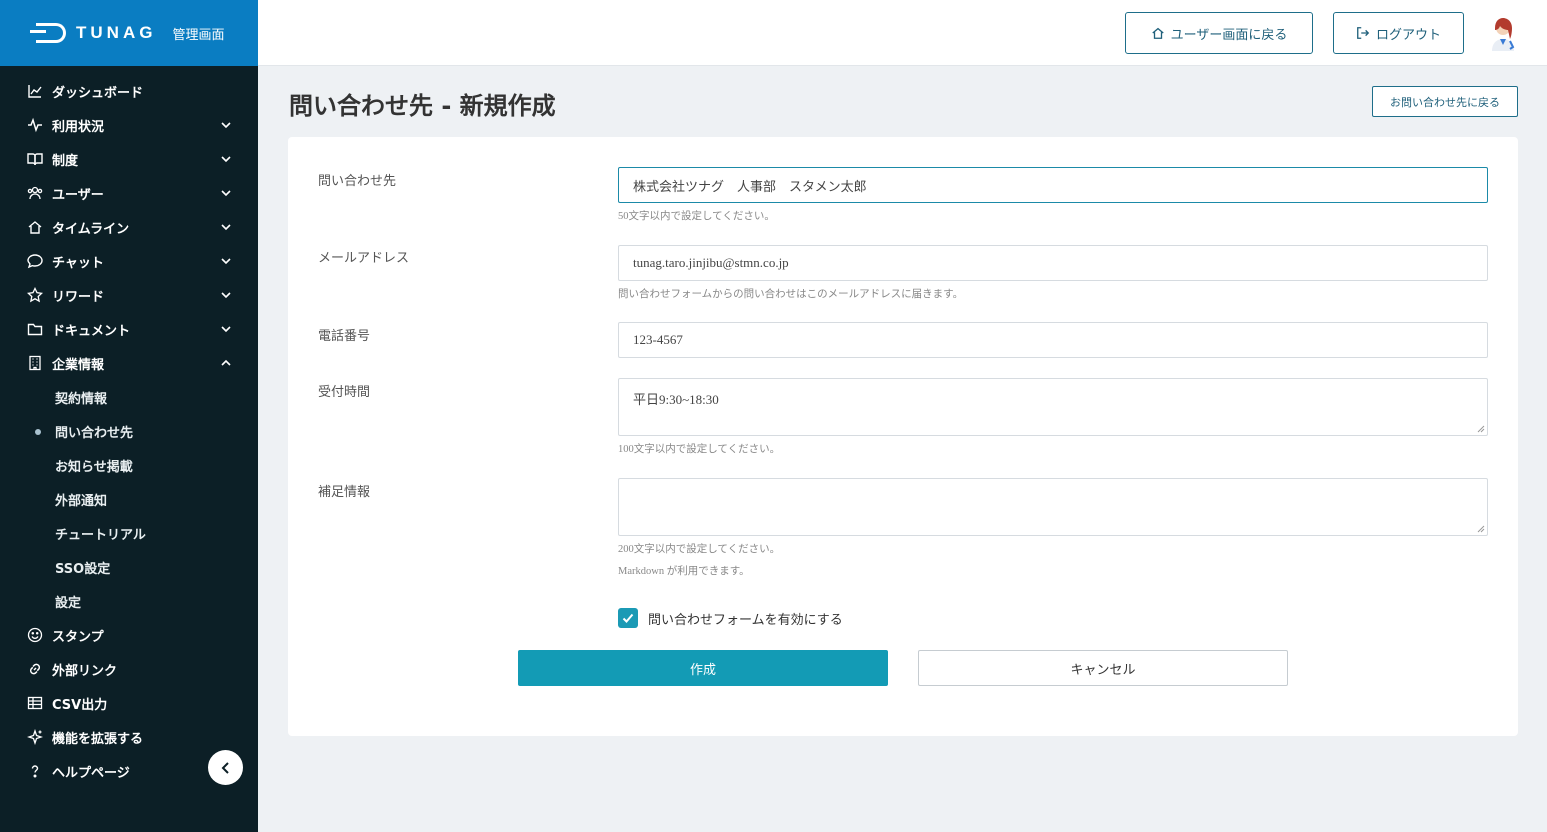  What do you see at coordinates (65, 161) in the screenshot?
I see `sidebar-item-label: 制度` at bounding box center [65, 161].